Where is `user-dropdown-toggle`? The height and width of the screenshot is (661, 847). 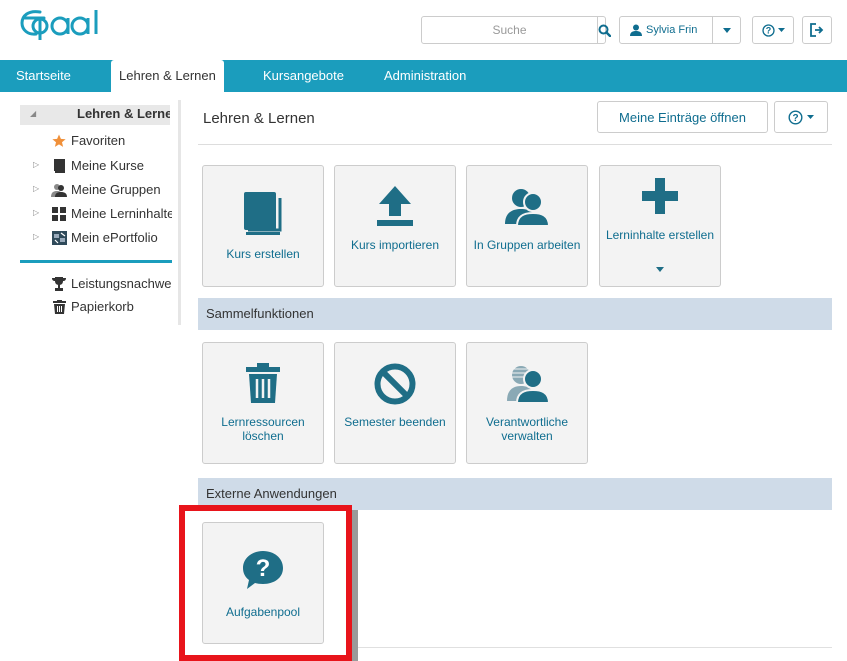
user-dropdown-toggle is located at coordinates (727, 30).